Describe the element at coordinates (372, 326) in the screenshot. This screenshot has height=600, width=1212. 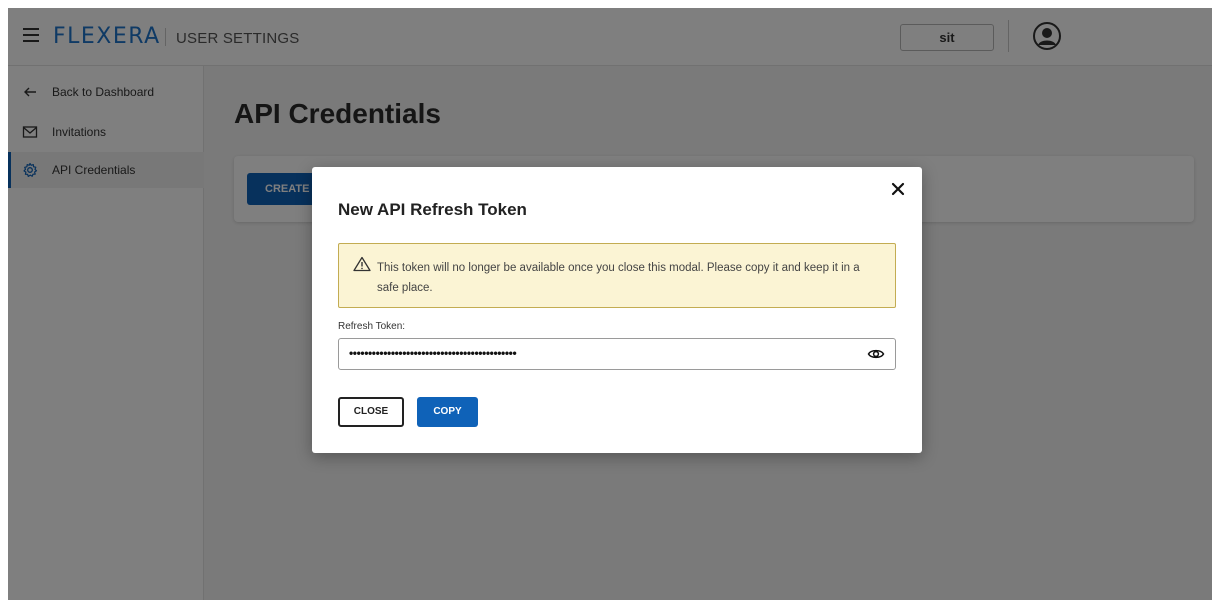
I see `refresh-token-label: Refresh Token:` at that location.